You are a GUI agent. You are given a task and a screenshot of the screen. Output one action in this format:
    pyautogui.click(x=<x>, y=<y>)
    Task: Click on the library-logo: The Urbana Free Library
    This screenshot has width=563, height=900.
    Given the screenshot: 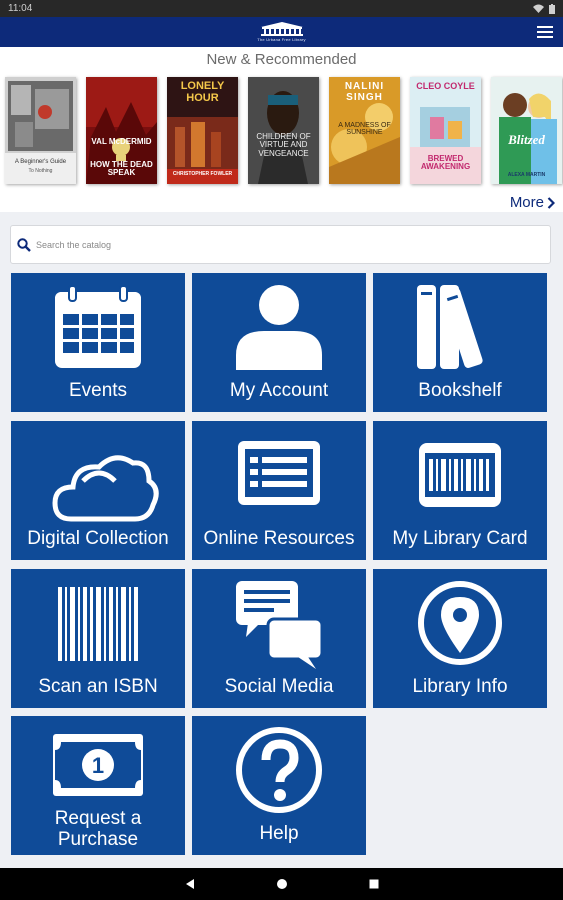 What is the action you would take?
    pyautogui.click(x=281, y=32)
    